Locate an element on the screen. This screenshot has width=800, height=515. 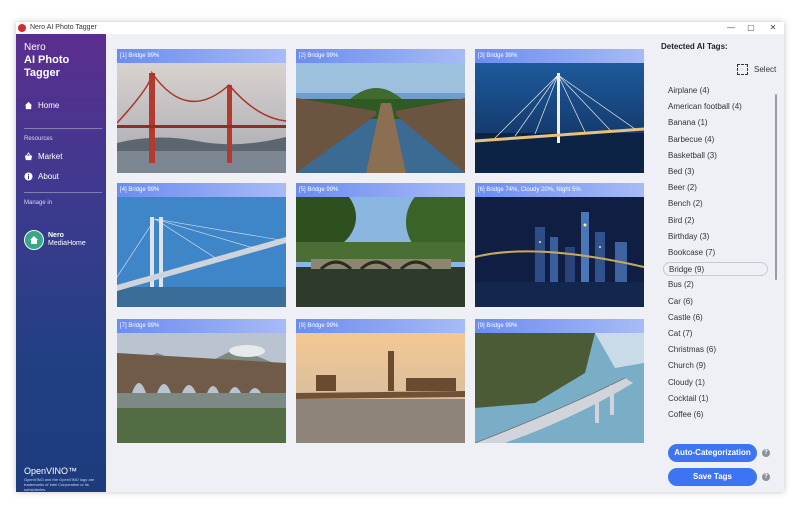
tag-item: Church (9) is located at coordinates (715, 366).